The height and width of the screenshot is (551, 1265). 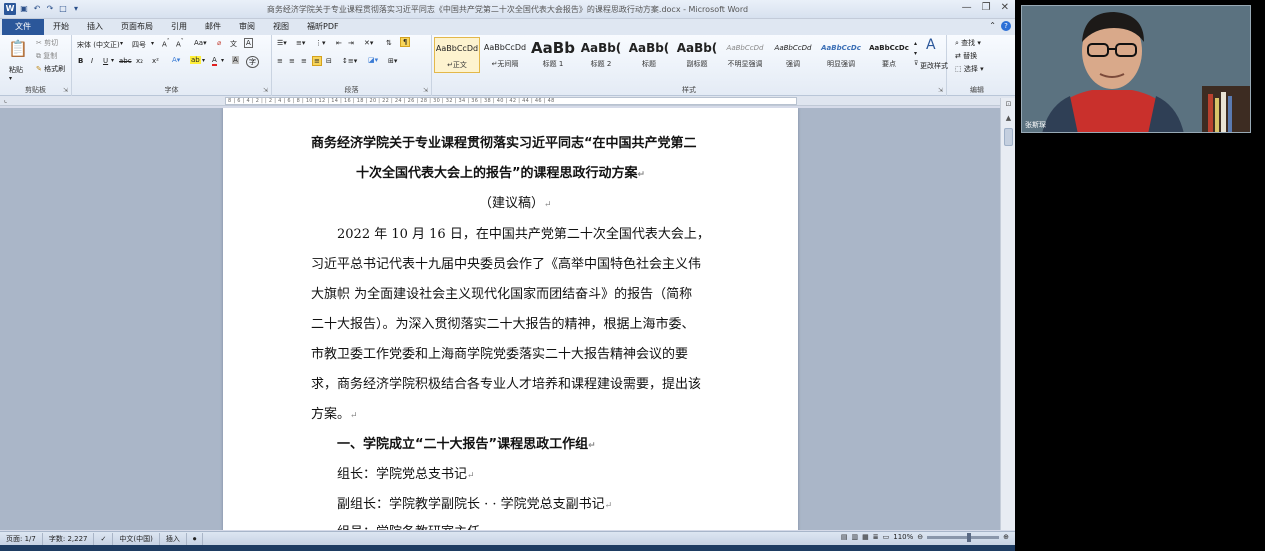 What do you see at coordinates (373, 60) in the screenshot?
I see `shading-icon: ◪▾` at bounding box center [373, 60].